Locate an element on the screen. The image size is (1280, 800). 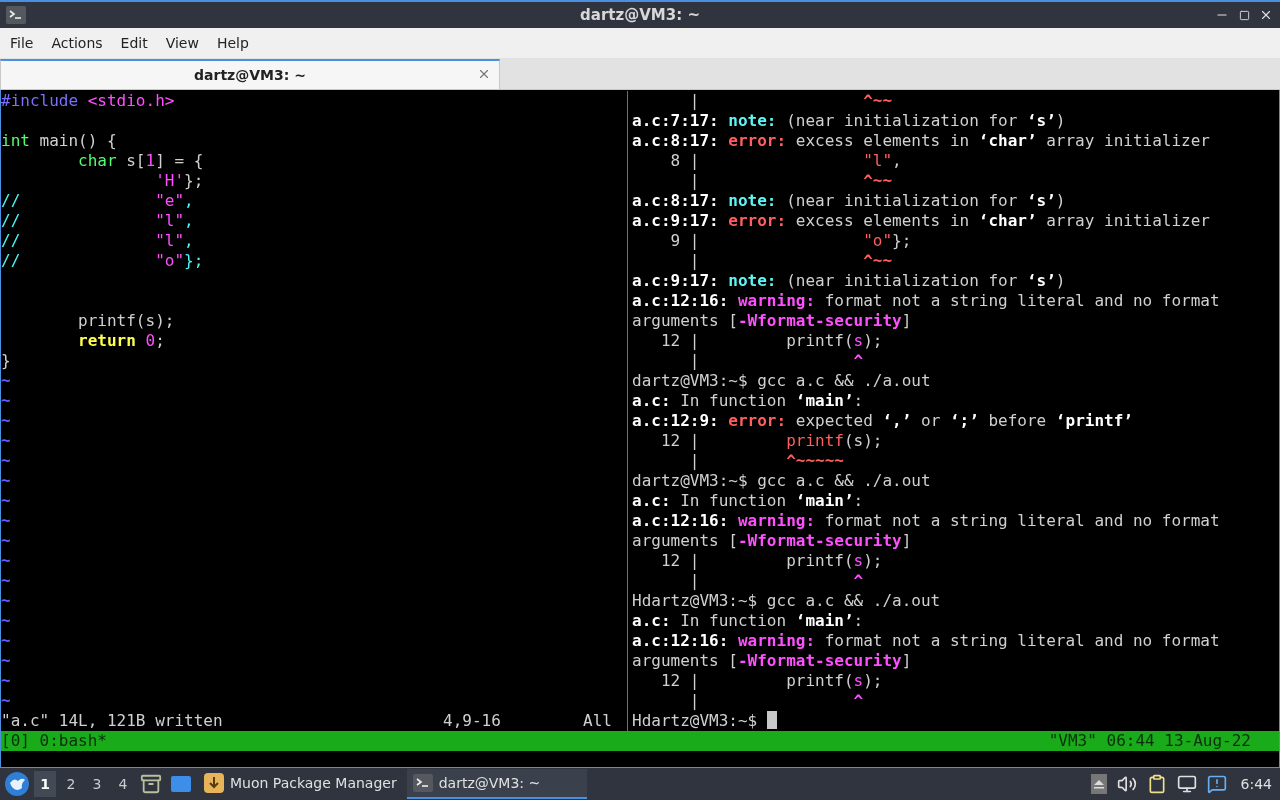
terminal-line: a.c:7:17: note: (near initialization for ‘s’) is located at coordinates (849, 121).